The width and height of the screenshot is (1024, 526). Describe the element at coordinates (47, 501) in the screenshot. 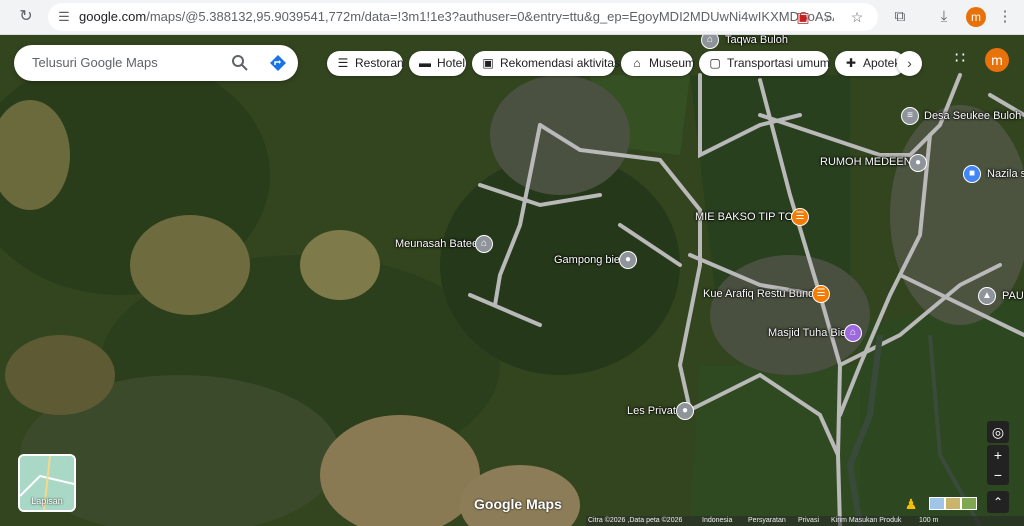

I see `layers-label: Lapisan` at that location.